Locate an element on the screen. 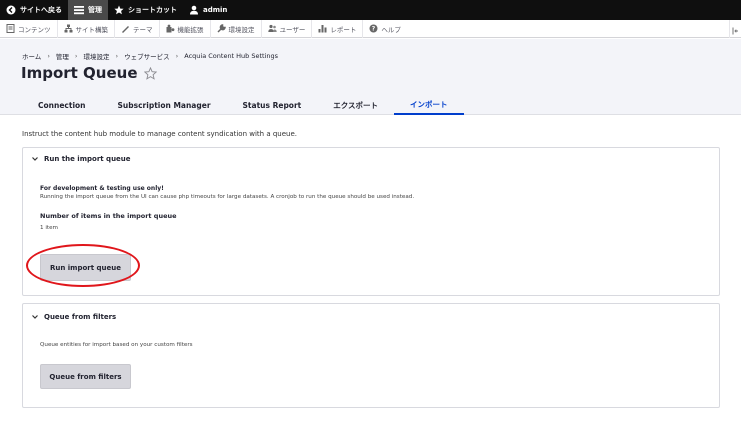  tab-export: エクスポート is located at coordinates (355, 105).